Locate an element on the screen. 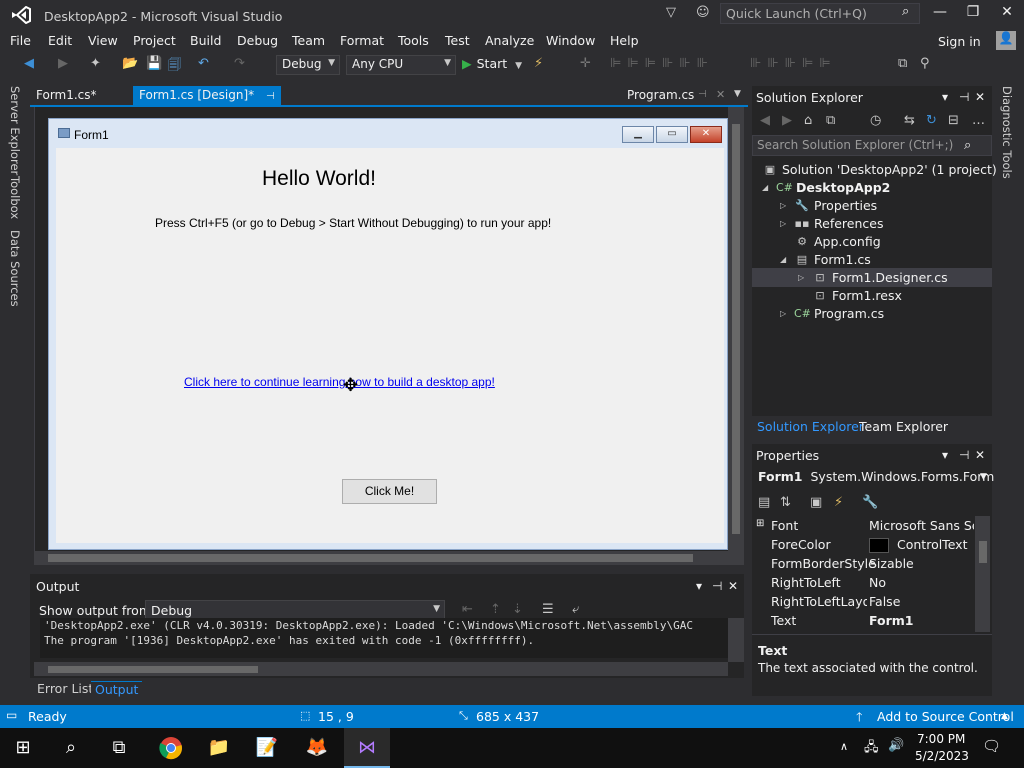  clear-all-icon: ☰ is located at coordinates (548, 609).